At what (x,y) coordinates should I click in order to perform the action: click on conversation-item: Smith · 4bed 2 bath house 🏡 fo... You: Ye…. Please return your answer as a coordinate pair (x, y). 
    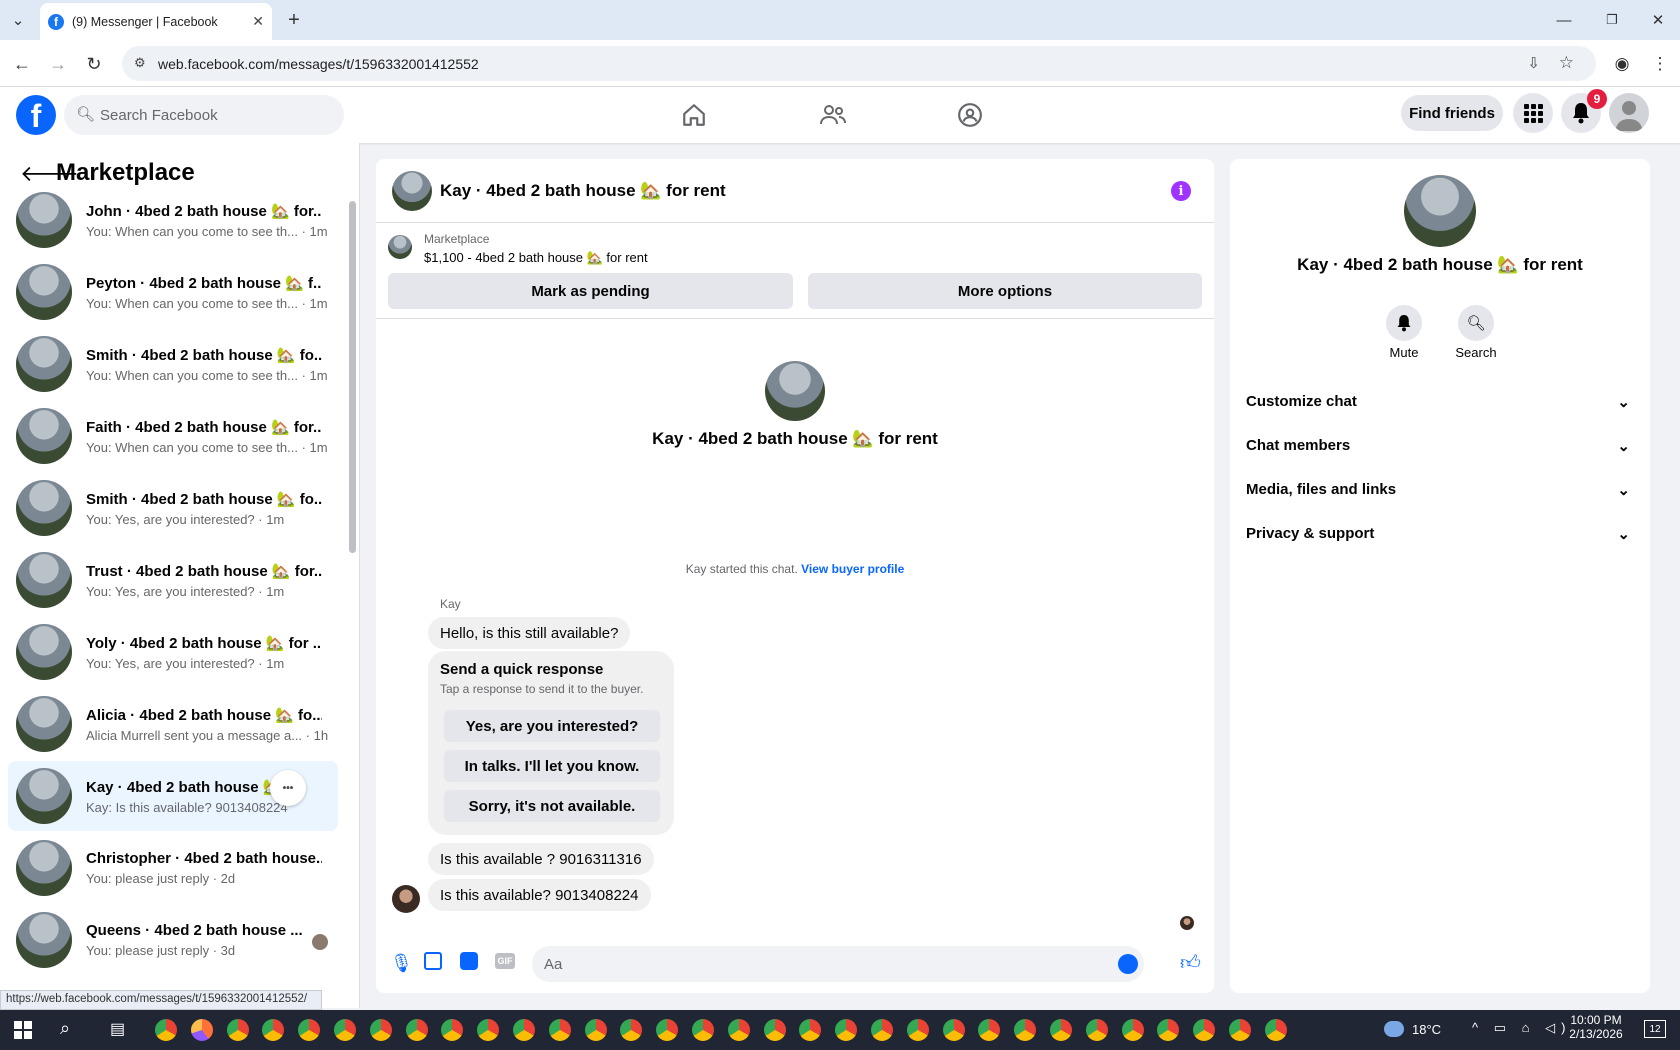
    Looking at the image, I should click on (173, 508).